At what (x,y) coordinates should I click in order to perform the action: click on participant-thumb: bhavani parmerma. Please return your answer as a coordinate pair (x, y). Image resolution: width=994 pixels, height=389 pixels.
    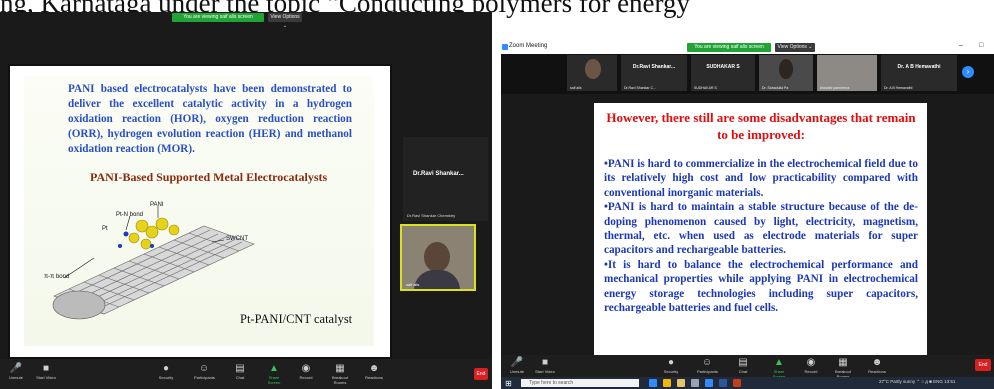
    Looking at the image, I should click on (847, 73).